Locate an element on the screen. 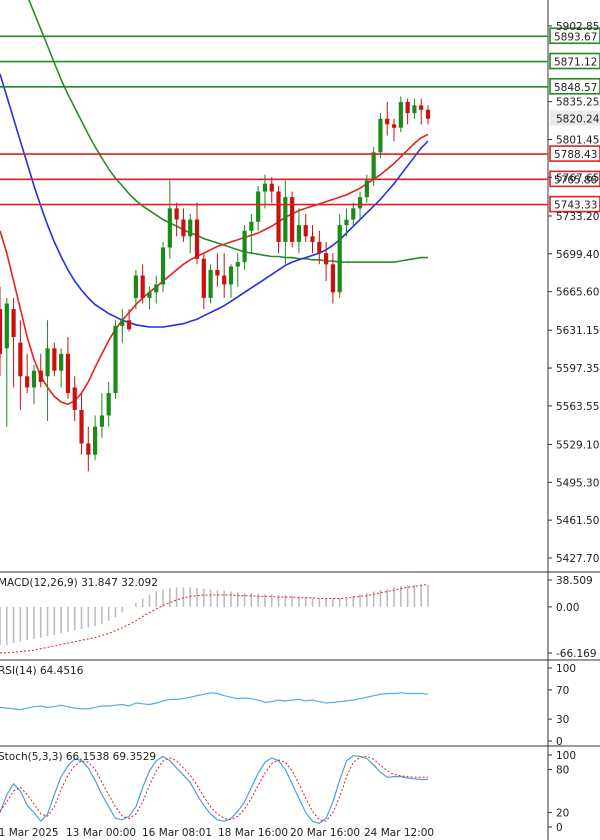 This screenshot has width=600, height=840. time-tick-label: 16 Mar 08:01 is located at coordinates (177, 833).